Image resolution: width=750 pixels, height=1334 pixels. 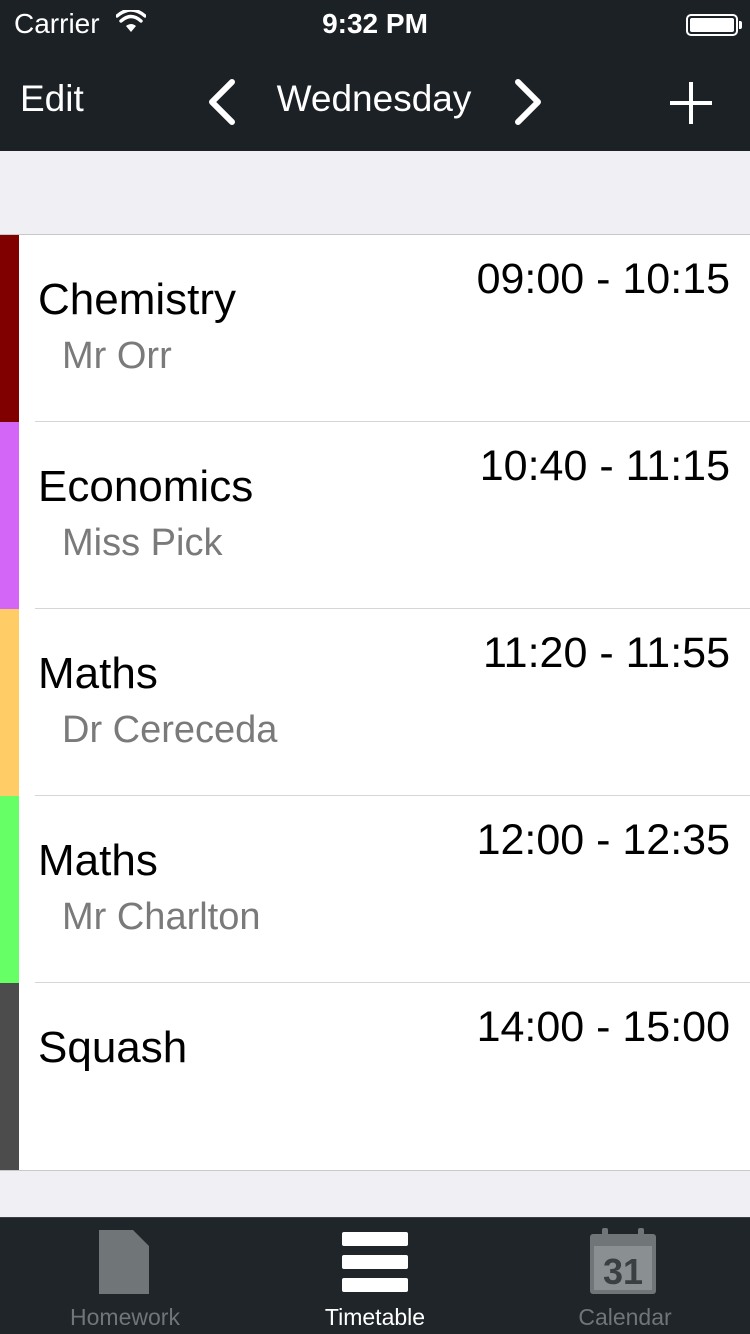 What do you see at coordinates (142, 543) in the screenshot?
I see `lesson-teacher: Miss Pick` at bounding box center [142, 543].